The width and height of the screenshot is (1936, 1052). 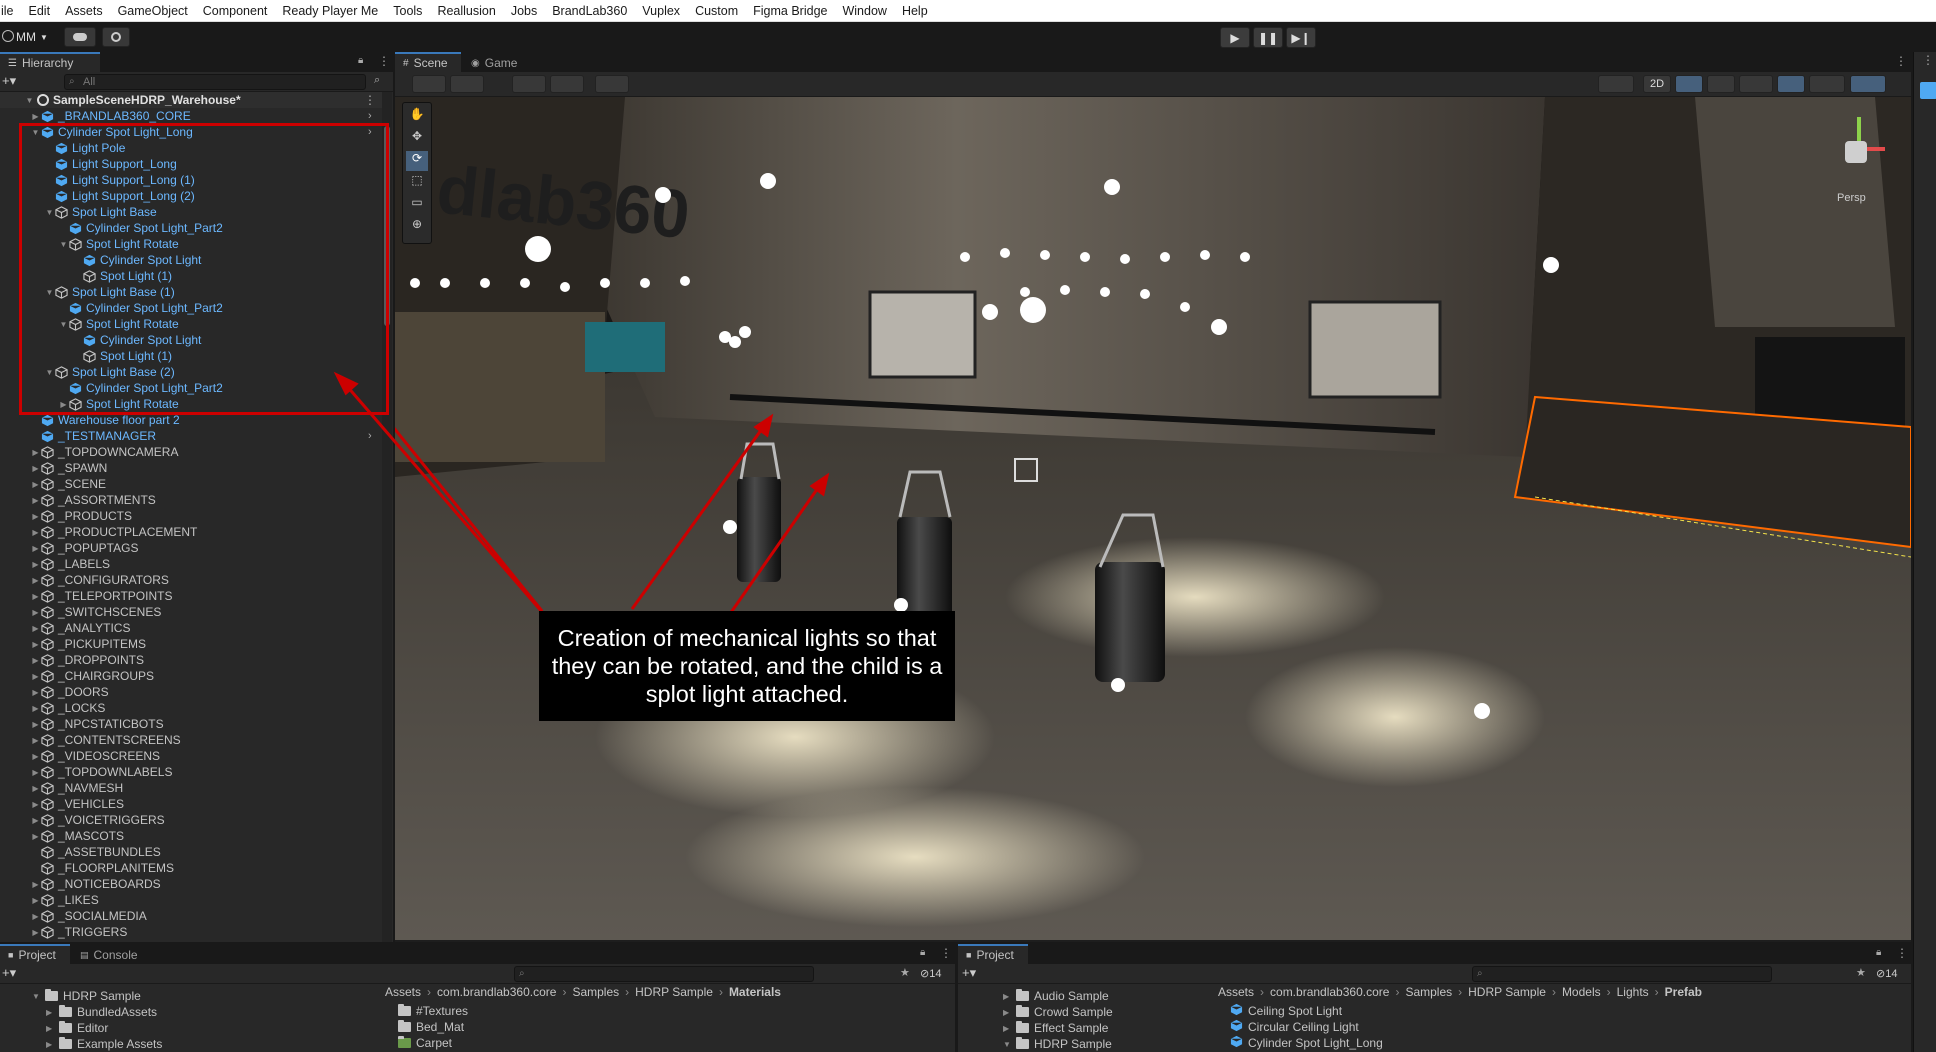 I want to click on scale-tool-icon: ⬚, so click(x=417, y=183).